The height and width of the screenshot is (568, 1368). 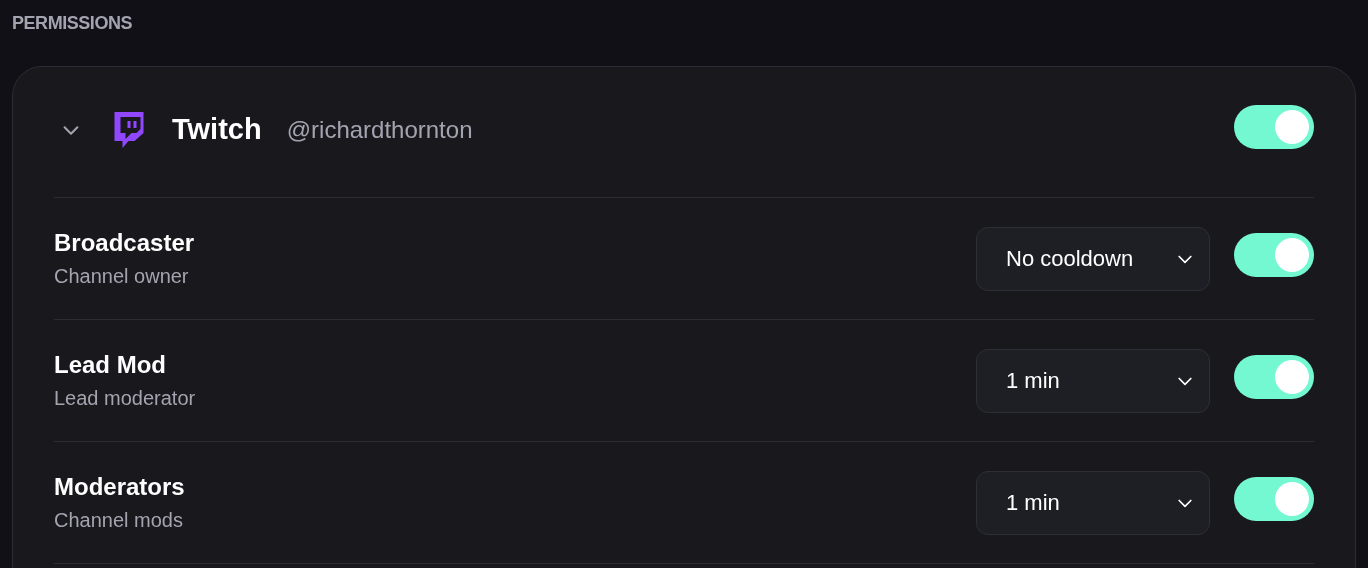 I want to click on role-description: Lead moderator, so click(x=125, y=398).